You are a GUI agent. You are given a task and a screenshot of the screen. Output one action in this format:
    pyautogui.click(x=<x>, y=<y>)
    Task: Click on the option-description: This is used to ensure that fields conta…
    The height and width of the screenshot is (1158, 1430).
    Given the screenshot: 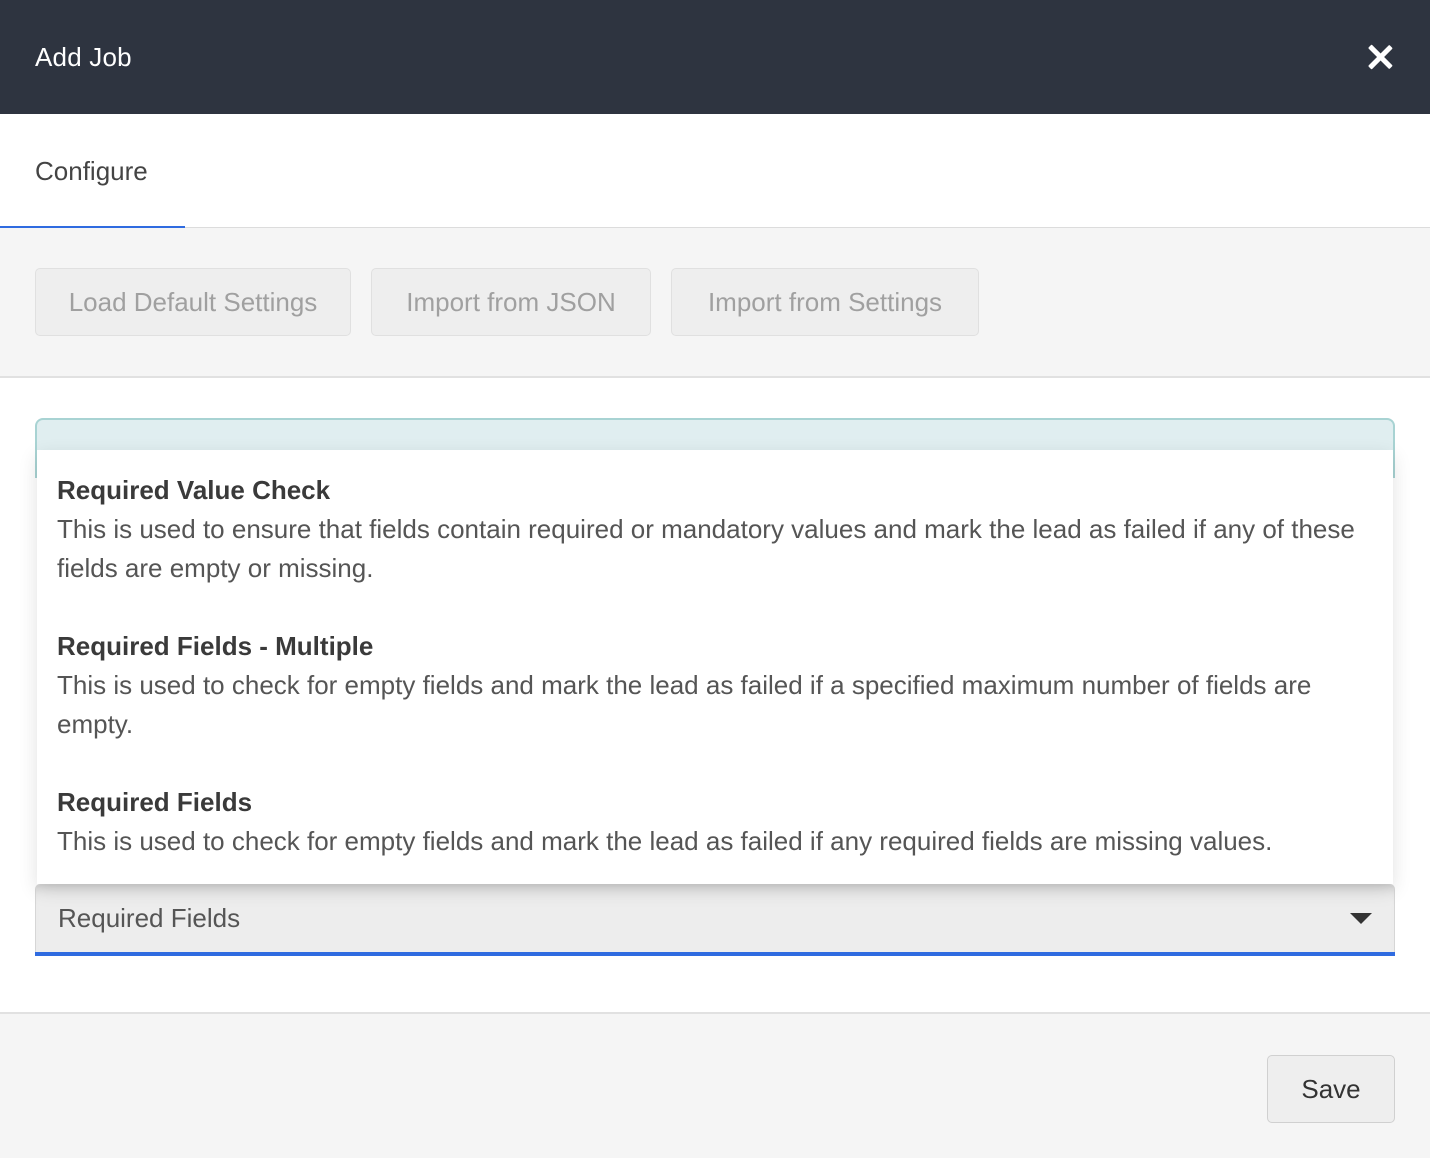 What is the action you would take?
    pyautogui.click(x=706, y=548)
    